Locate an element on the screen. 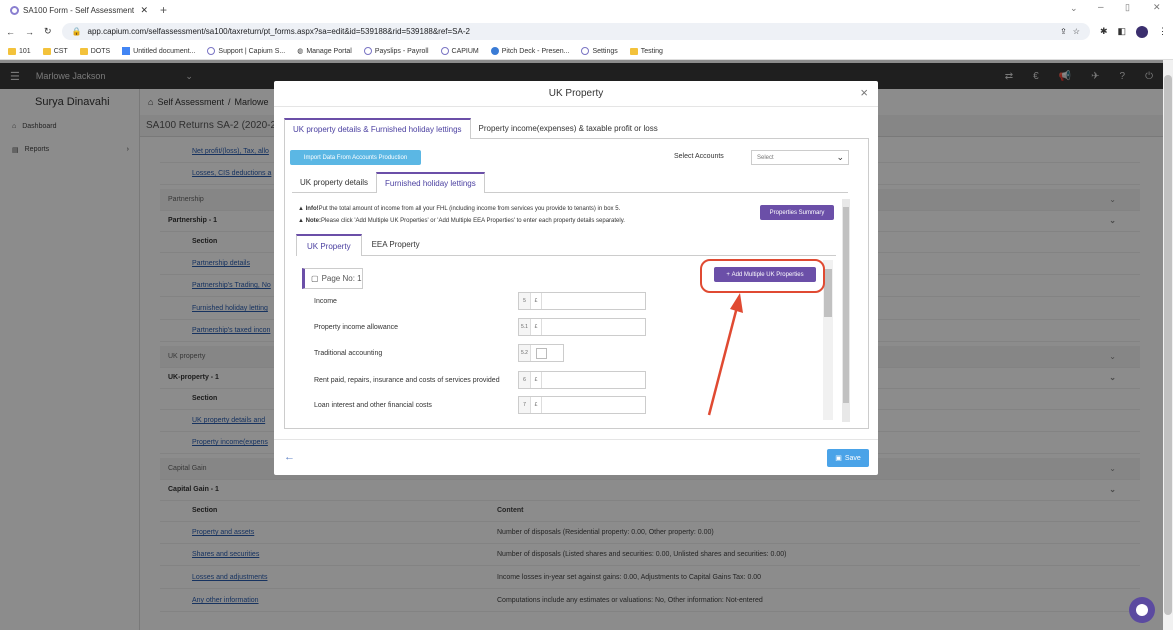 This screenshot has width=1173, height=630. modal-footer is located at coordinates (576, 457).